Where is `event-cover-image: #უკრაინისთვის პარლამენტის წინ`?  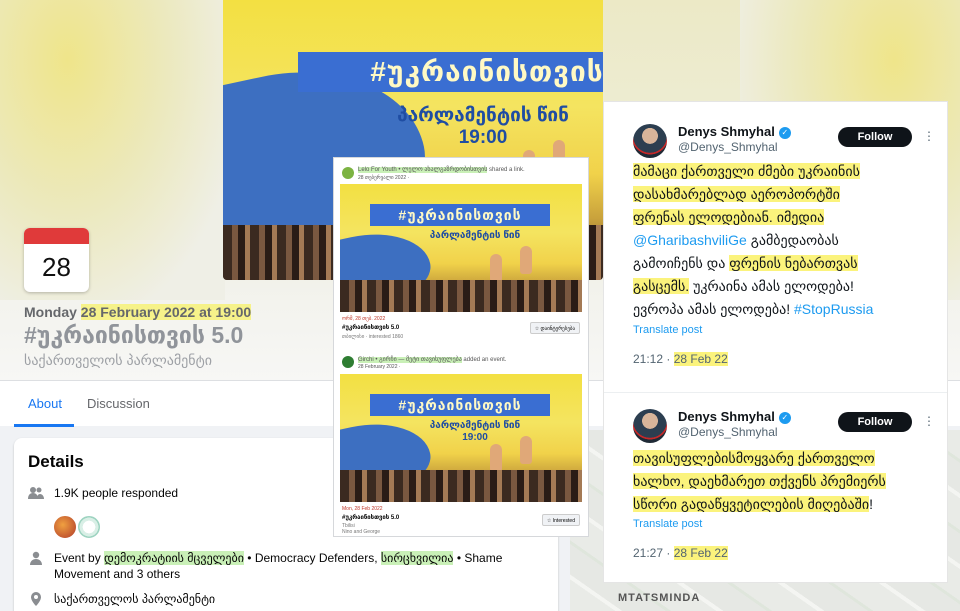 event-cover-image: #უკრაინისთვის პარლამენტის წინ is located at coordinates (461, 248).